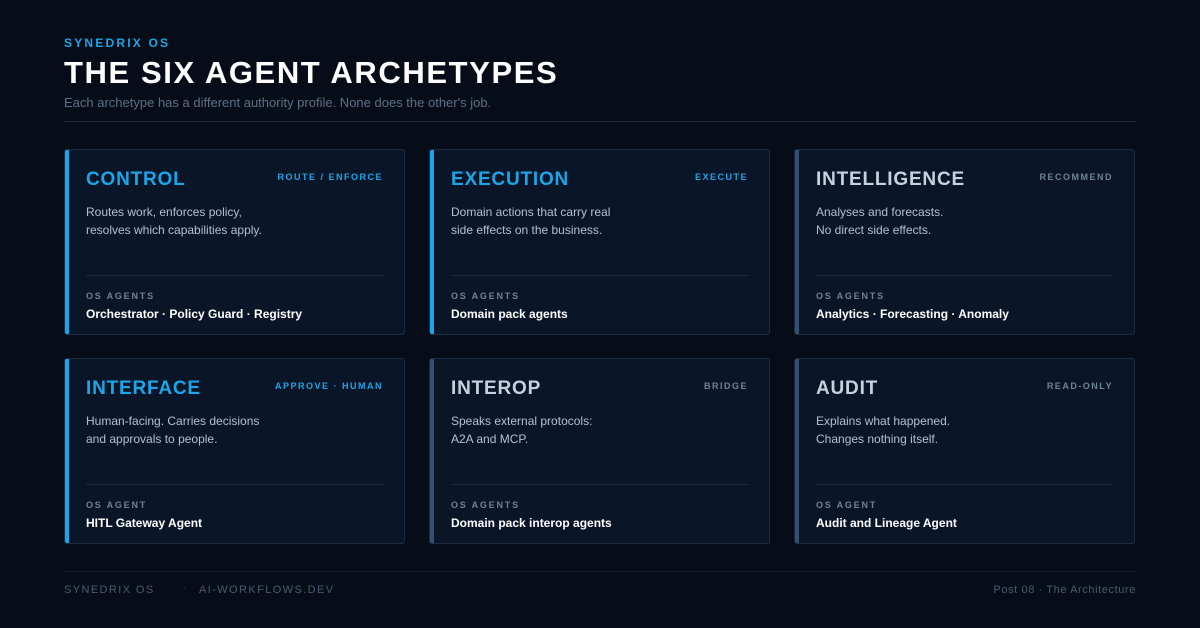 The height and width of the screenshot is (628, 1200). What do you see at coordinates (173, 421) in the screenshot?
I see `card-description-line: Human-facing. Carries decisions` at bounding box center [173, 421].